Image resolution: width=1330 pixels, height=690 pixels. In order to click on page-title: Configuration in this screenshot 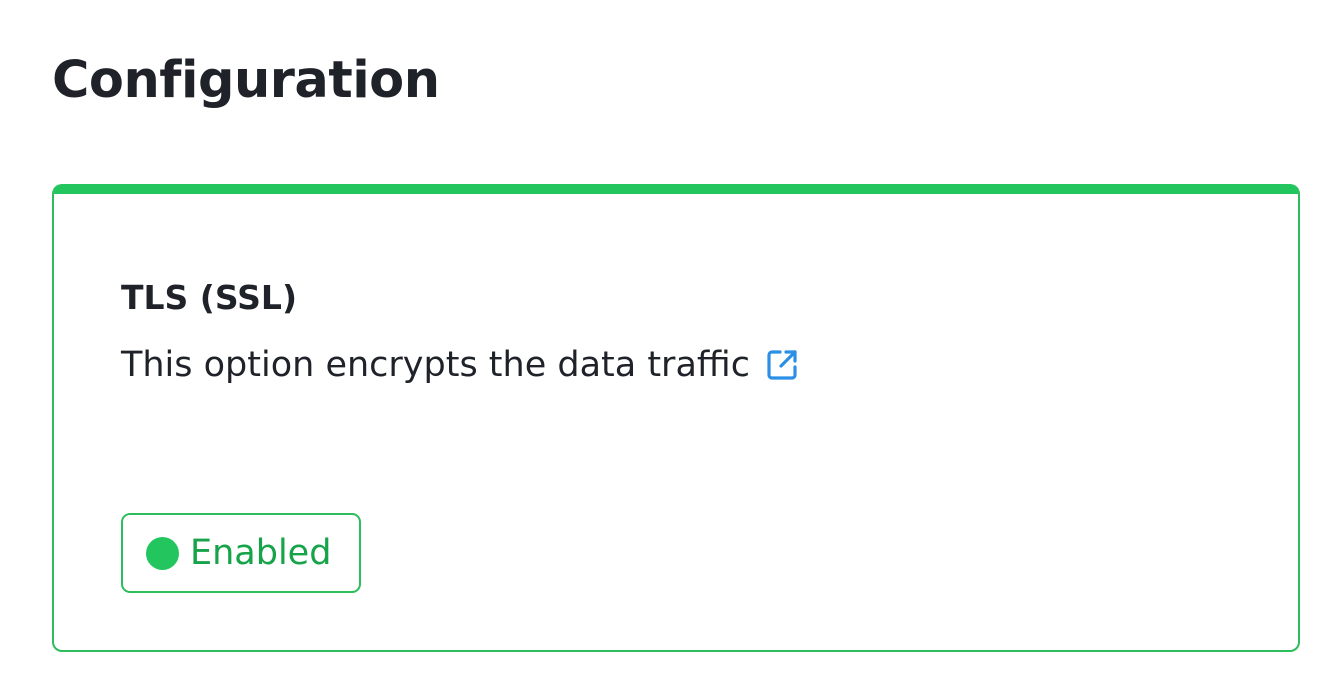, I will do `click(246, 80)`.